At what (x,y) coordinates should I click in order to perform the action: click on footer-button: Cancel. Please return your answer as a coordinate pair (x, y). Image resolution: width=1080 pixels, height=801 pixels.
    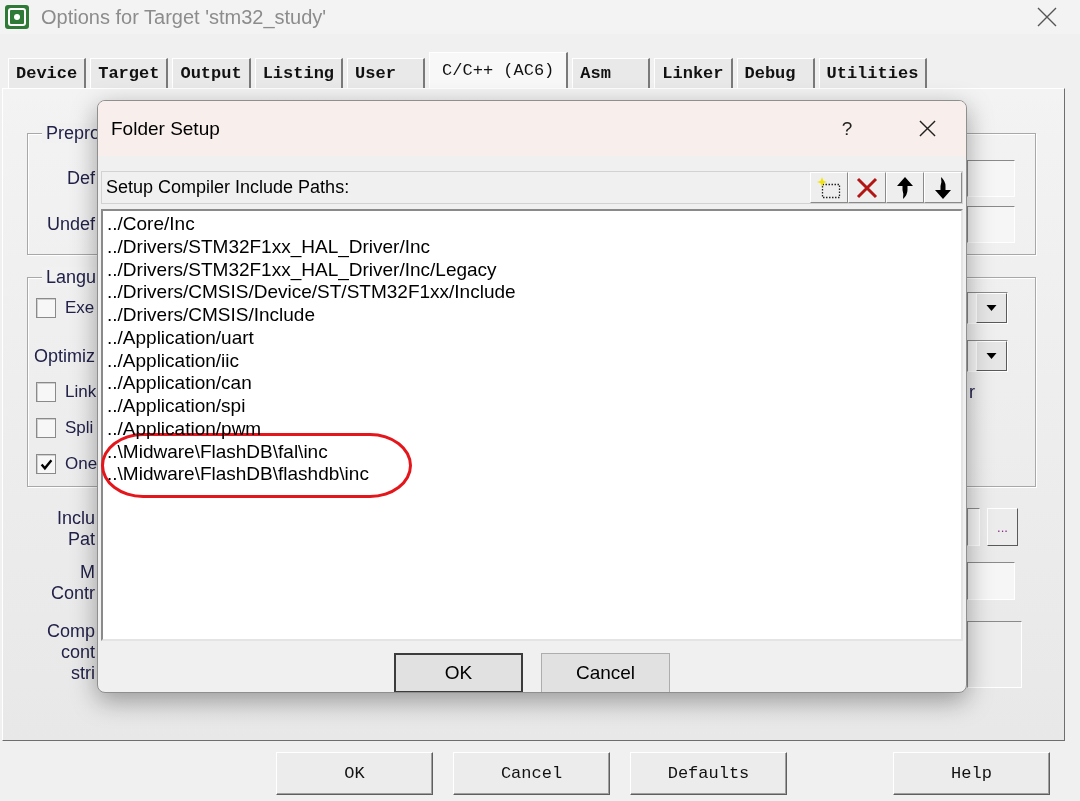
    Looking at the image, I should click on (531, 773).